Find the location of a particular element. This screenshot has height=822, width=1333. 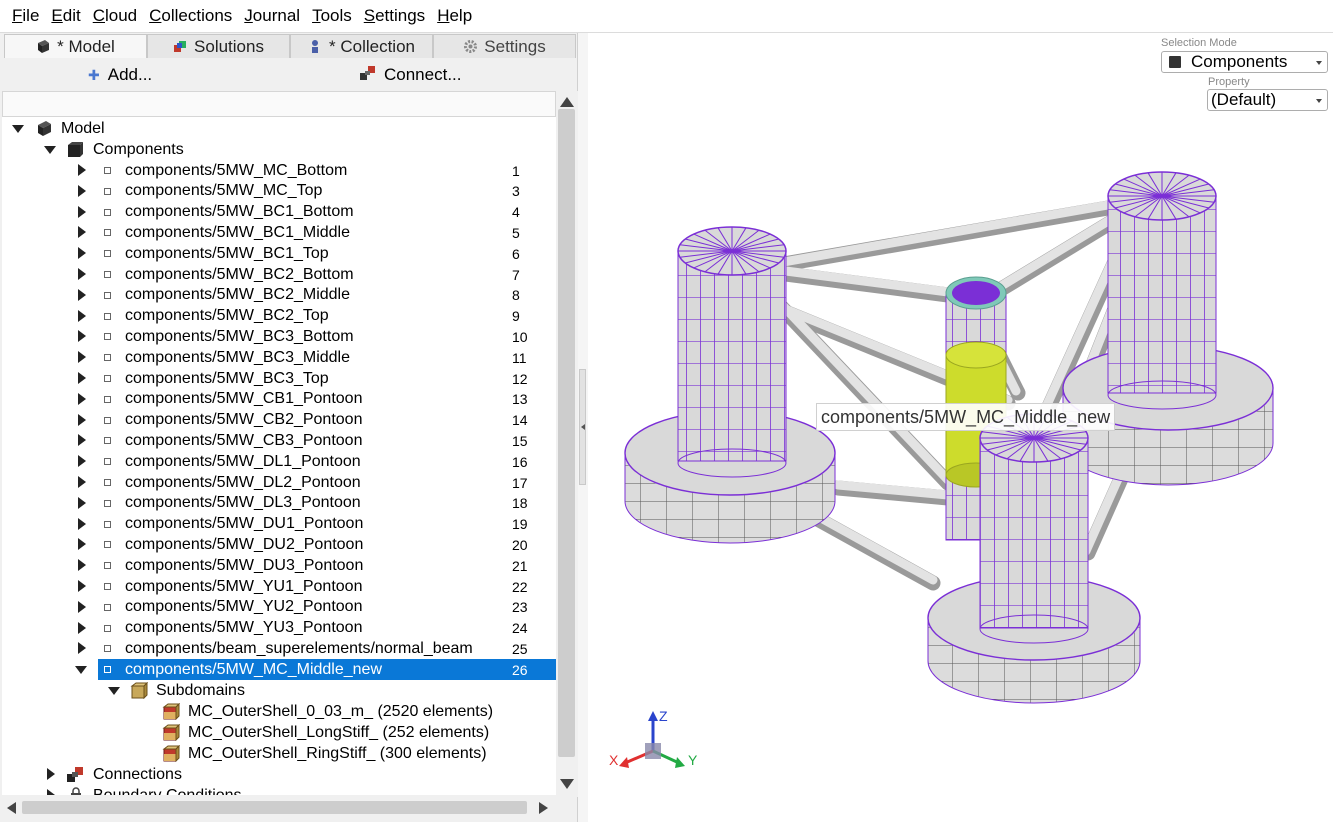

tree-item-component: components/5MW_DU2_Pontoon 20 is located at coordinates (279, 544).